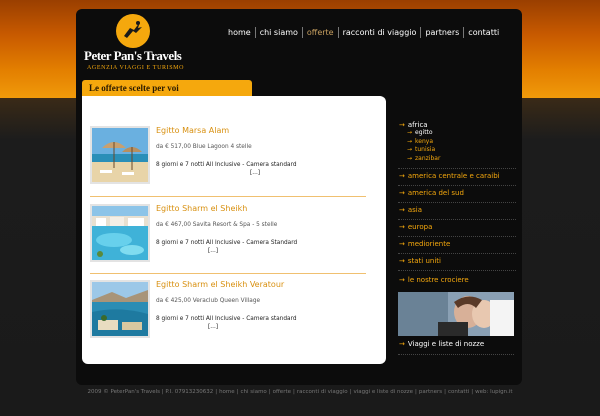 Image resolution: width=600 pixels, height=416 pixels. I want to click on sidebar-item-africa: → africa, so click(457, 125).